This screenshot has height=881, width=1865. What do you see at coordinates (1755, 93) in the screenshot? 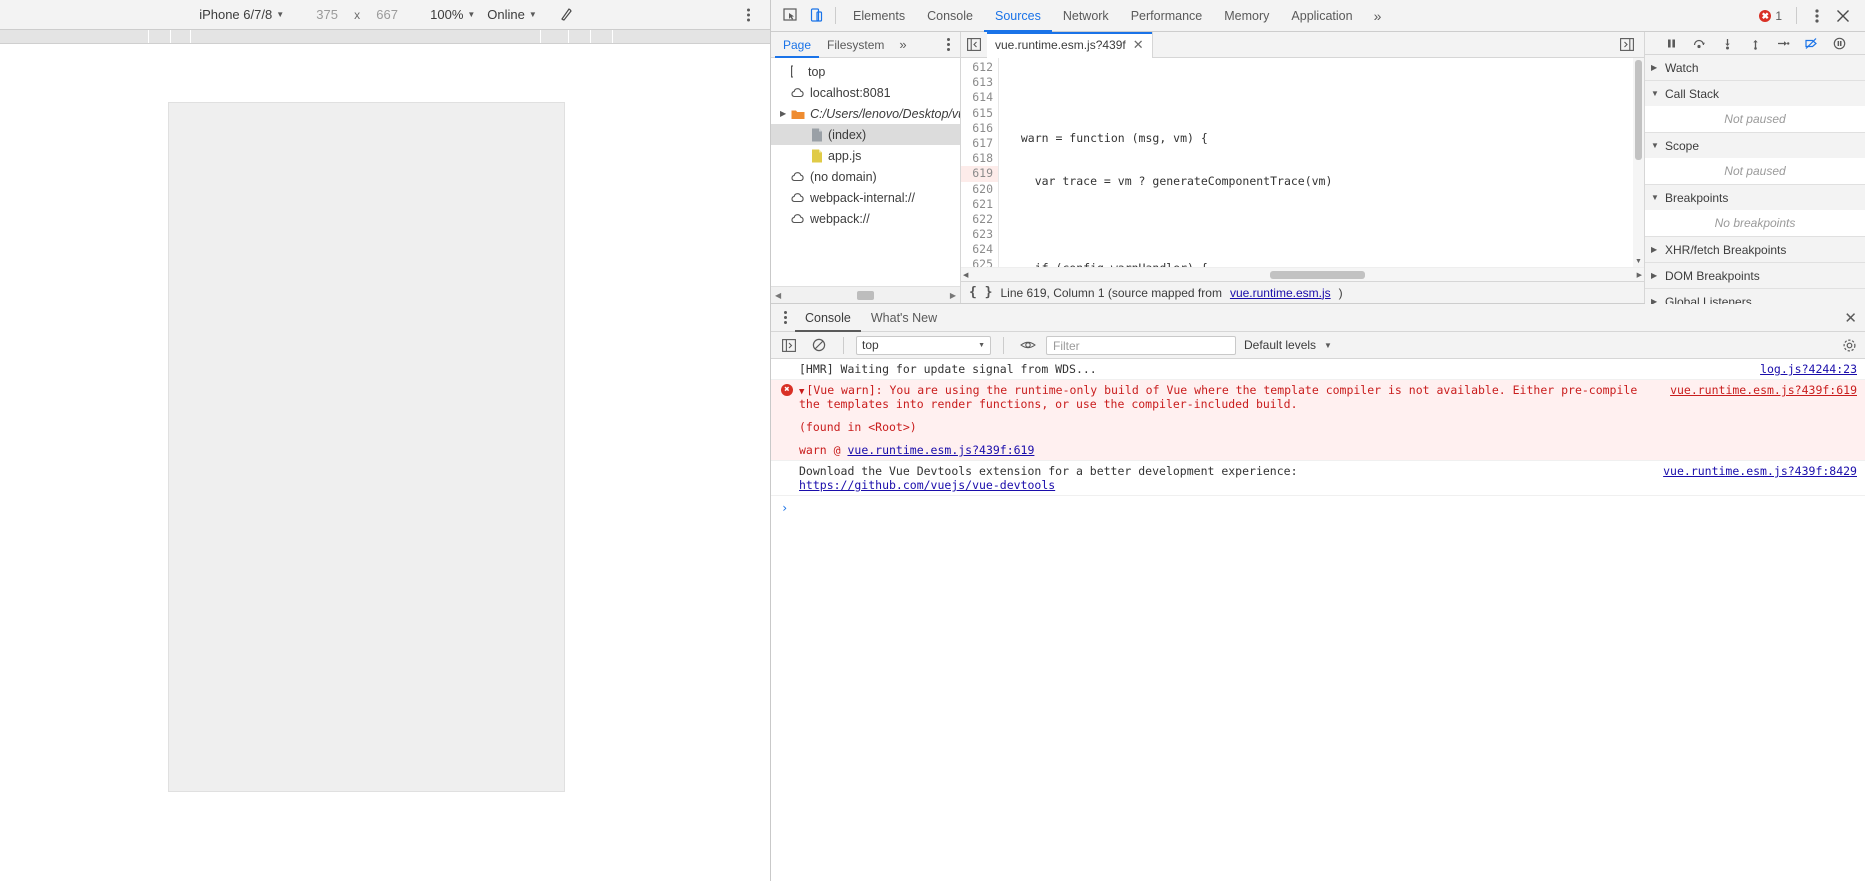
I see `section-header-call-stack: ▼ Call Stack` at bounding box center [1755, 93].